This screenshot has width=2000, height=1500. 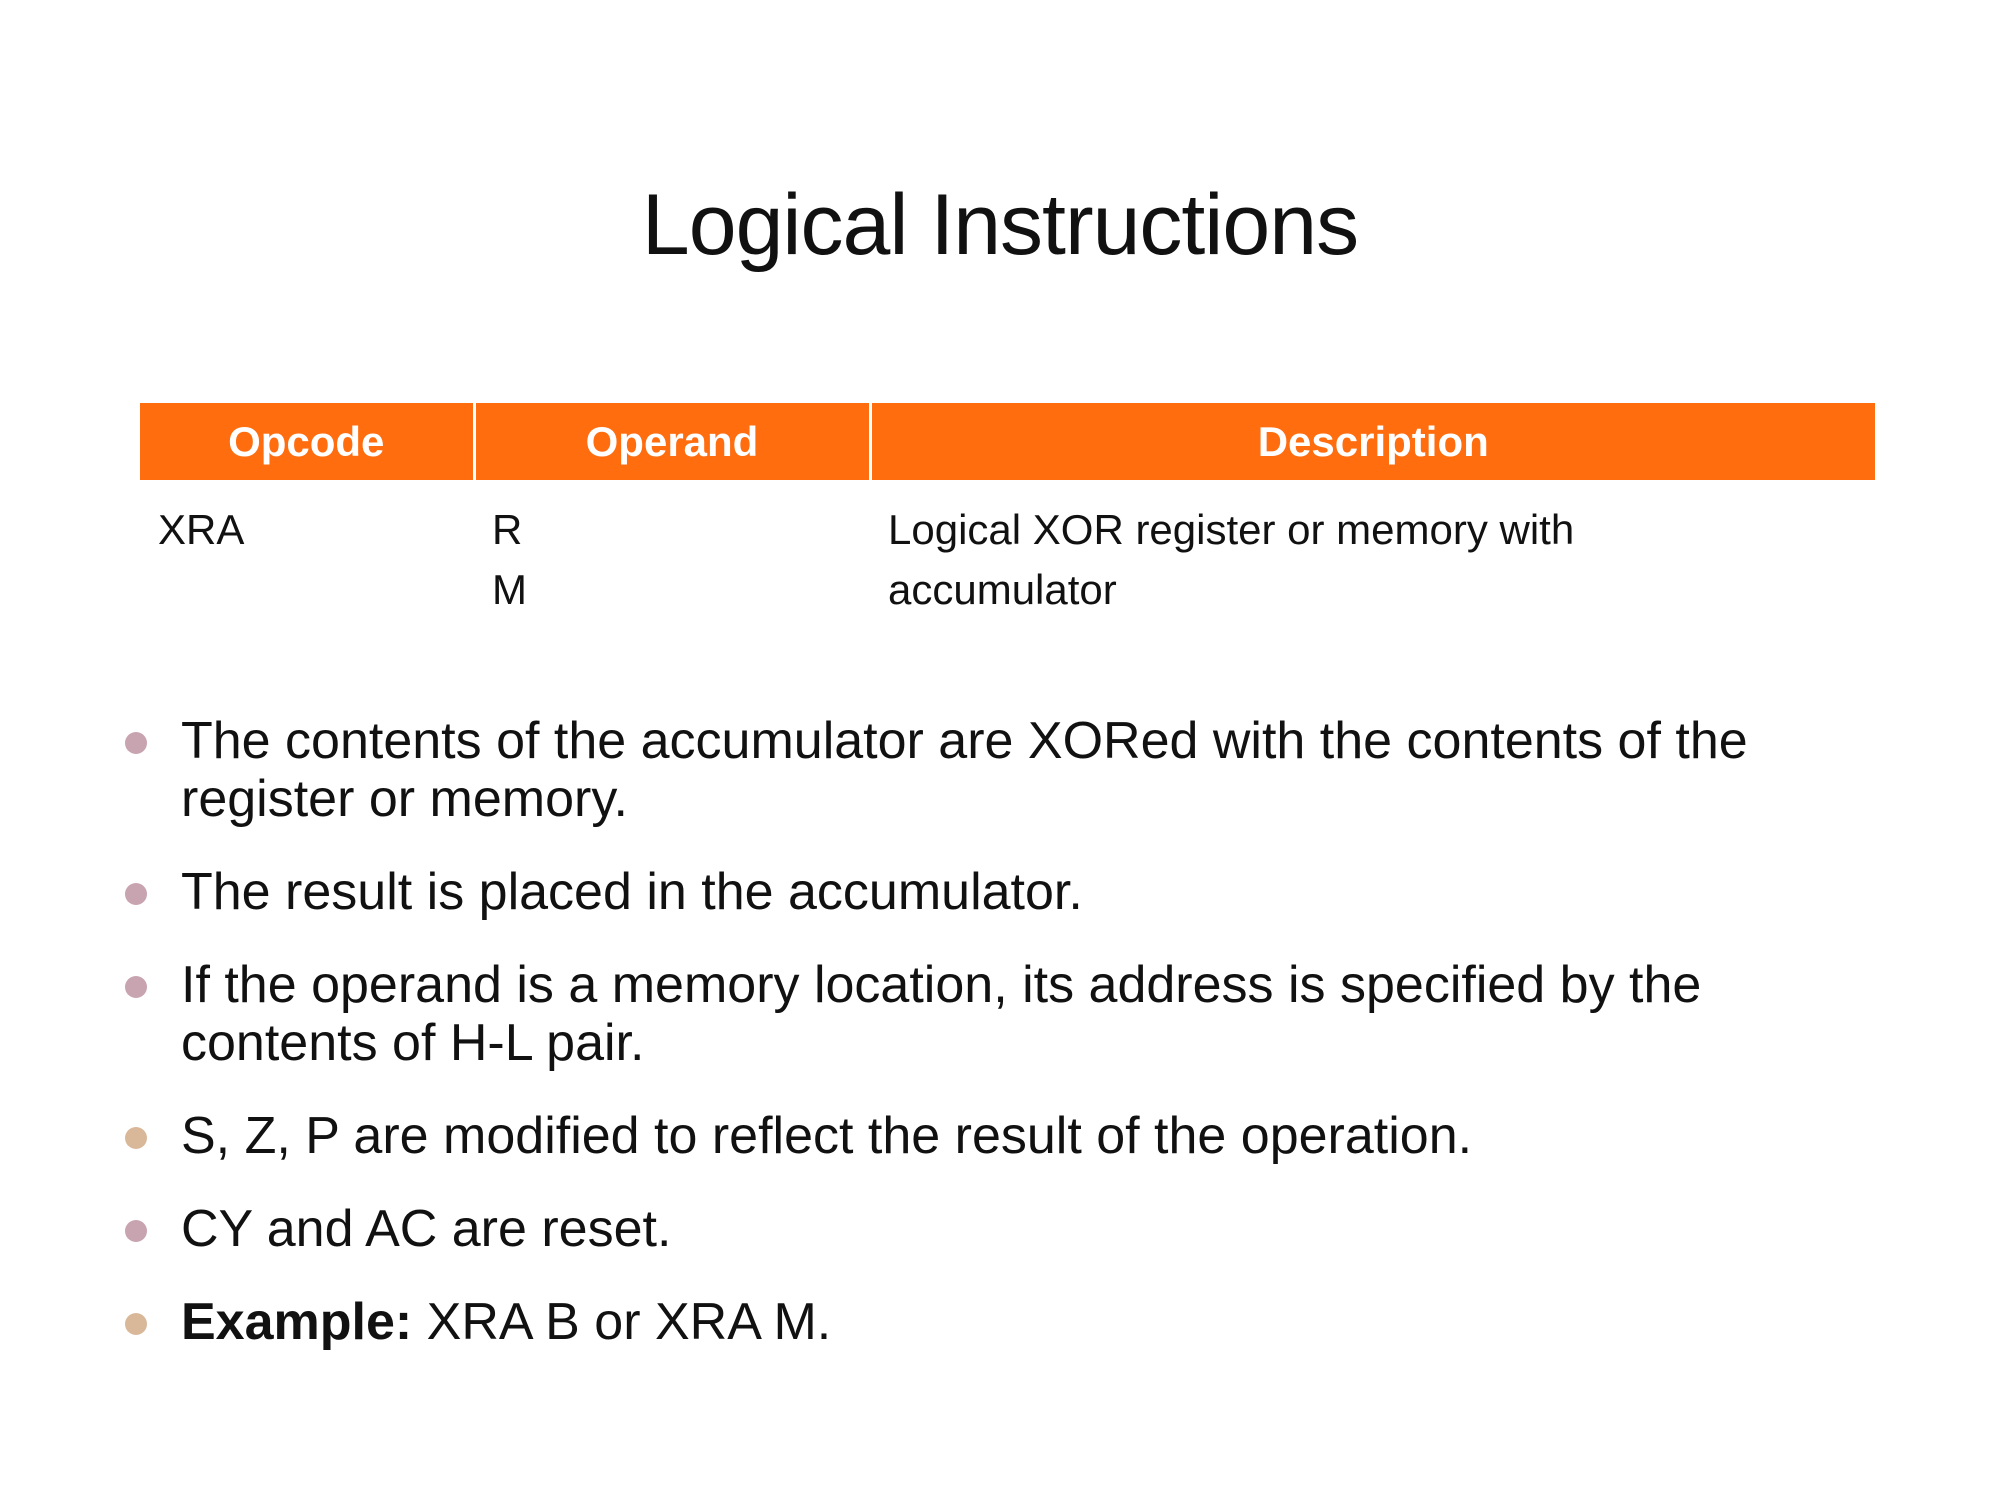 What do you see at coordinates (1020, 1229) in the screenshot?
I see `bullet-item: CY and AC are reset.` at bounding box center [1020, 1229].